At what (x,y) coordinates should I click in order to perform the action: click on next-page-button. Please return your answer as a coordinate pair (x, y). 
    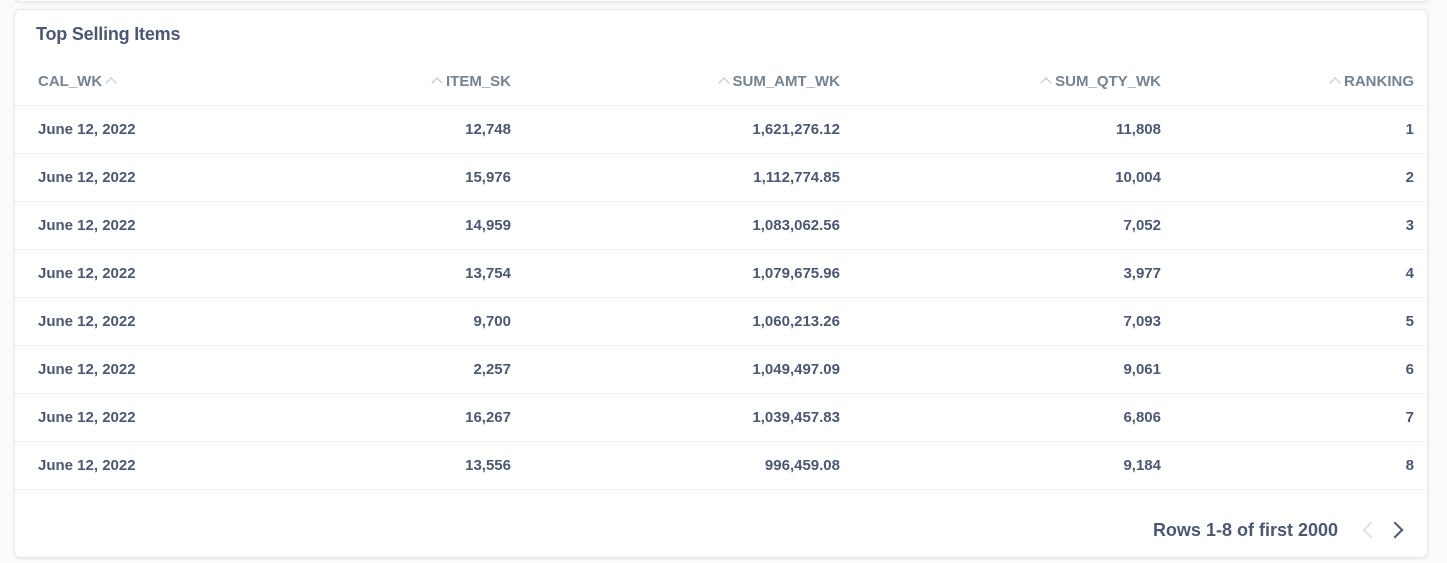
    Looking at the image, I should click on (1397, 530).